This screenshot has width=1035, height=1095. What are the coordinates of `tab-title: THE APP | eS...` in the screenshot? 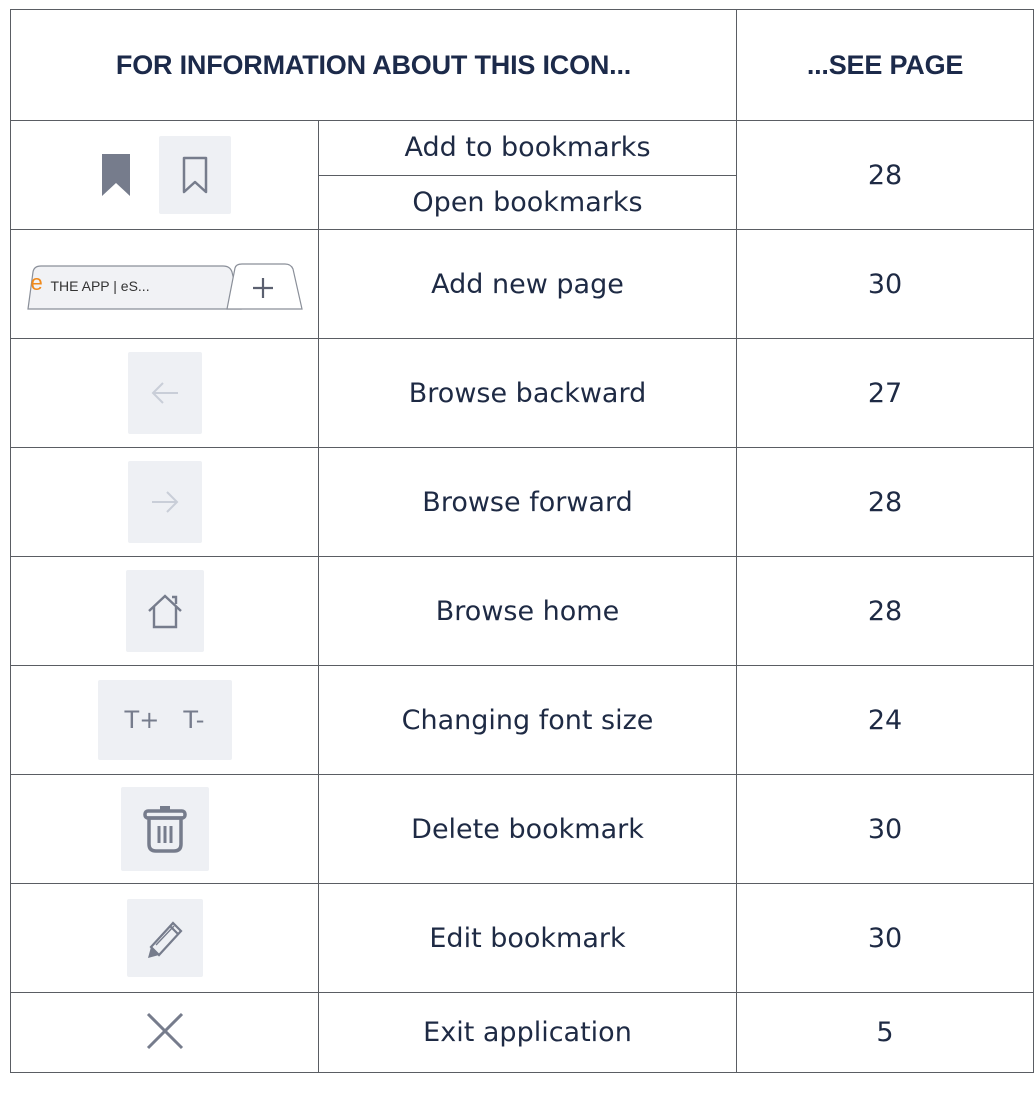 It's located at (100, 286).